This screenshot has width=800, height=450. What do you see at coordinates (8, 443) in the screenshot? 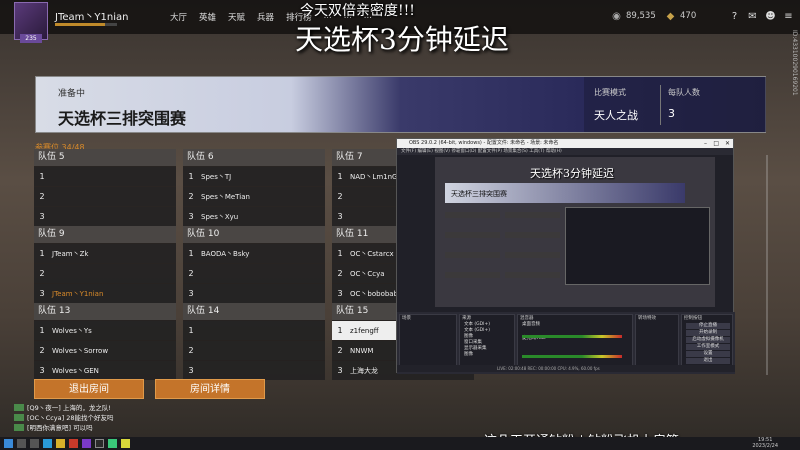
I see `windows-start-icon` at bounding box center [8, 443].